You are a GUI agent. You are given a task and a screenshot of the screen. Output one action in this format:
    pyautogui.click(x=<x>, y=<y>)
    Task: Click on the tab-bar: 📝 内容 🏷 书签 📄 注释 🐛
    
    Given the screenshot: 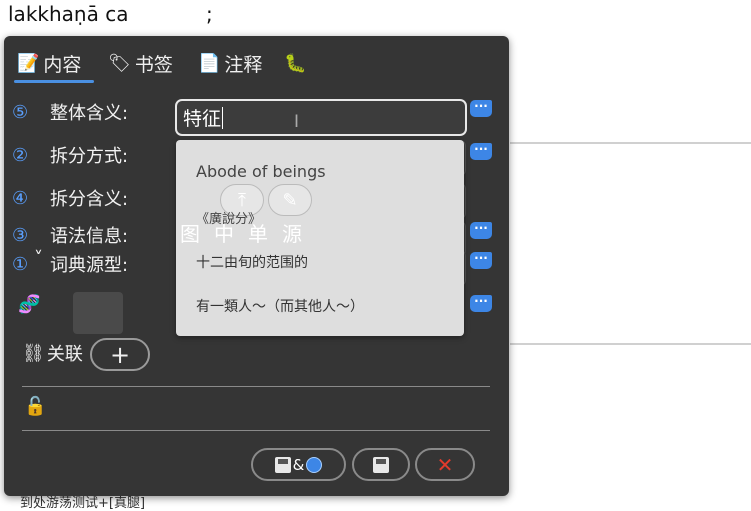 What is the action you would take?
    pyautogui.click(x=256, y=60)
    